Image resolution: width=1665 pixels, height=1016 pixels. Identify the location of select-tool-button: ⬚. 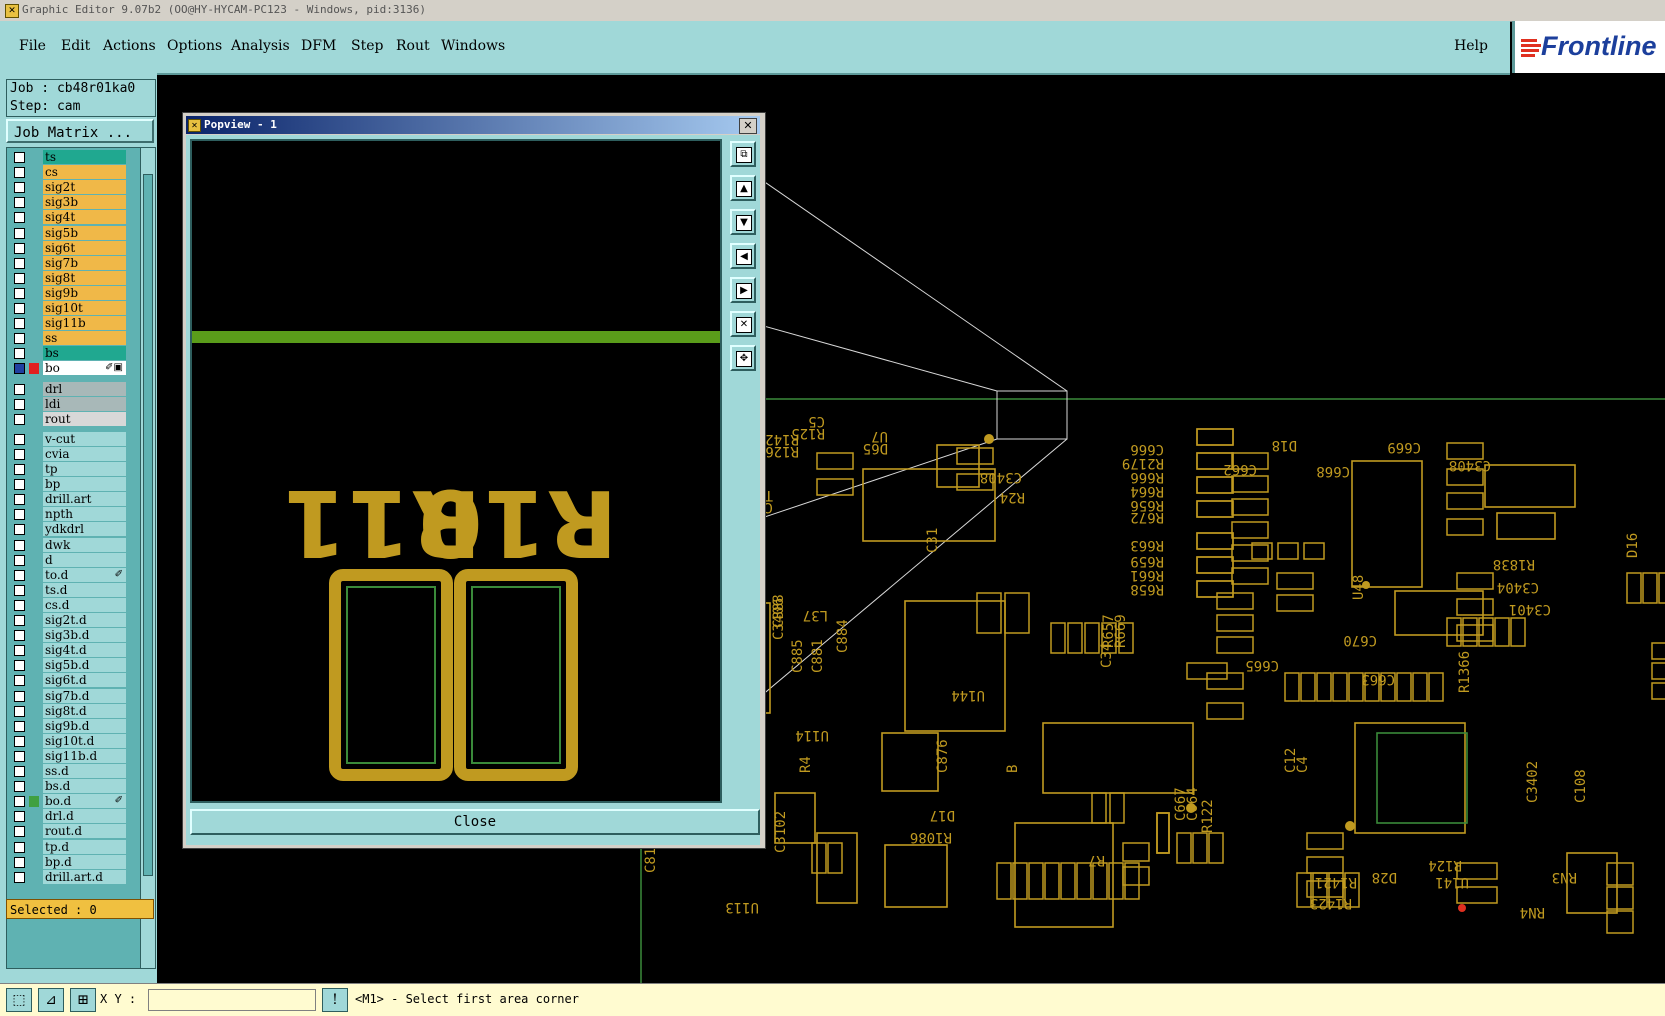
(19, 1000).